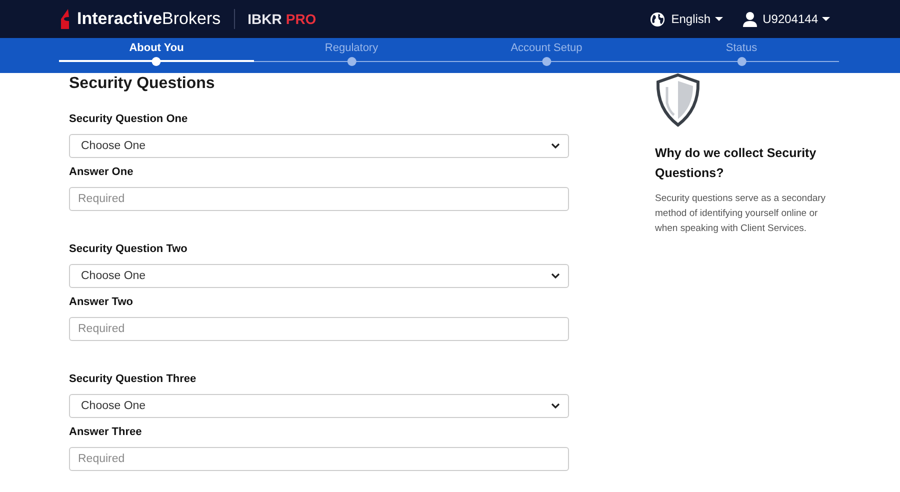 This screenshot has height=492, width=900. What do you see at coordinates (678, 100) in the screenshot?
I see `shield-icon` at bounding box center [678, 100].